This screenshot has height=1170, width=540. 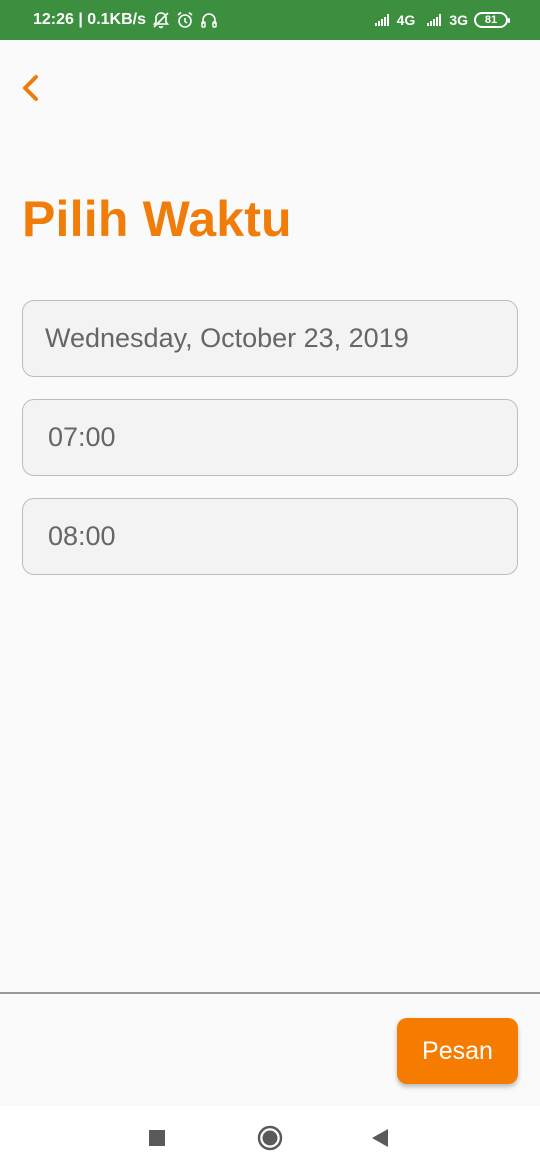 What do you see at coordinates (270, 20) in the screenshot?
I see `status-bar: 12:26 | 0.1KB/s 4G 3G 81` at bounding box center [270, 20].